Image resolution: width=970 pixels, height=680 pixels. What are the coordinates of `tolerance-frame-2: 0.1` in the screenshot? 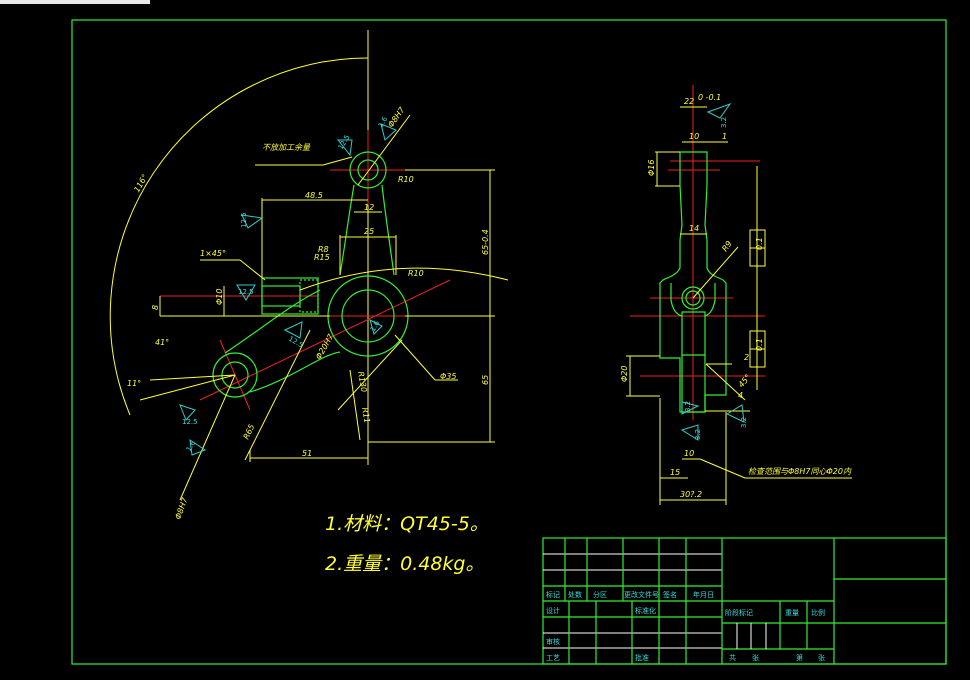 It's located at (759, 344).